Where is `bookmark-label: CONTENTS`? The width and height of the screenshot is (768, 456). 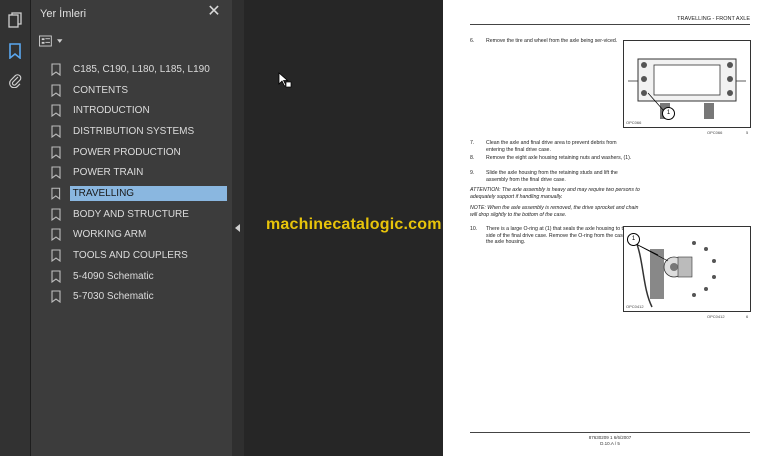
bookmark-label: CONTENTS is located at coordinates (100, 90).